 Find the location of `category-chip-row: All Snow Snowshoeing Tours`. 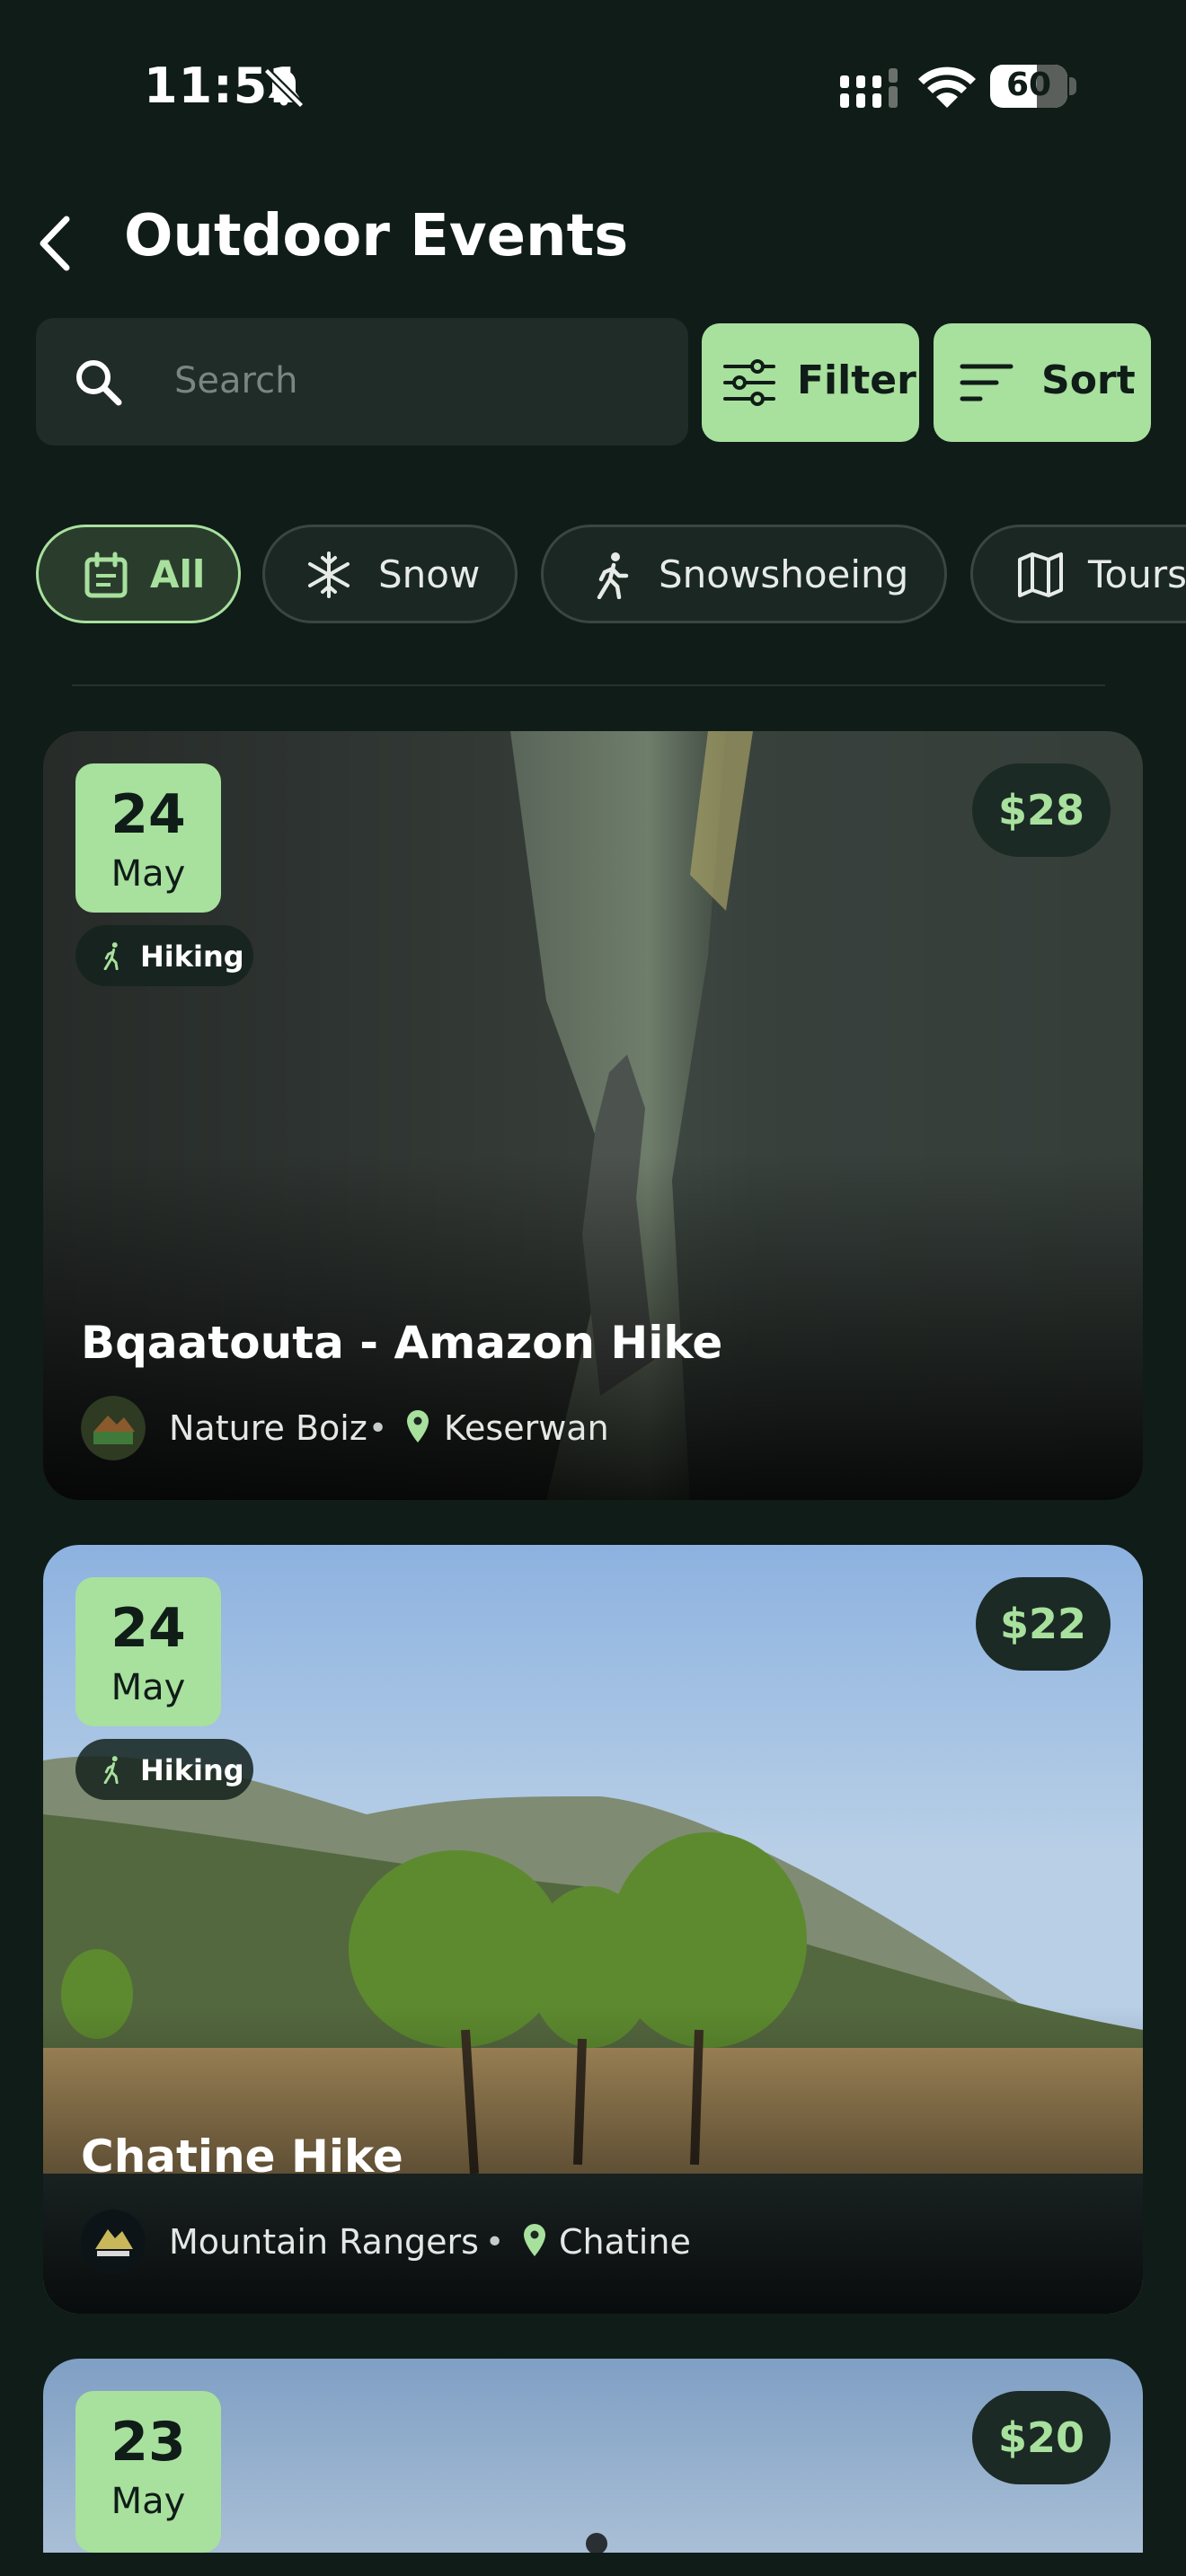

category-chip-row: All Snow Snowshoeing Tours is located at coordinates (593, 577).